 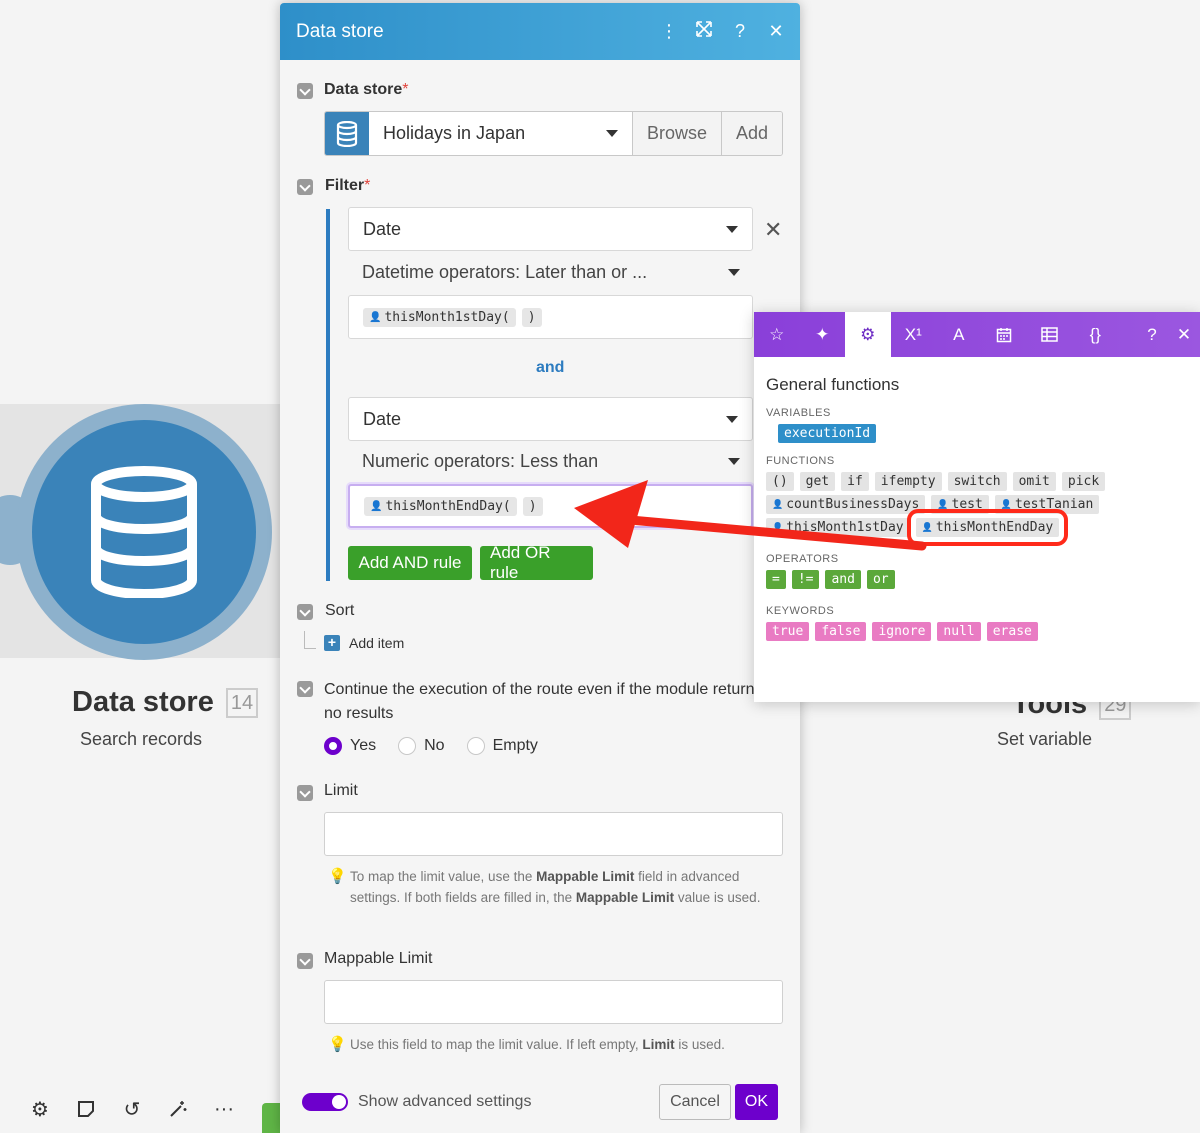 I want to click on operators-list: = != and or, so click(x=977, y=579).